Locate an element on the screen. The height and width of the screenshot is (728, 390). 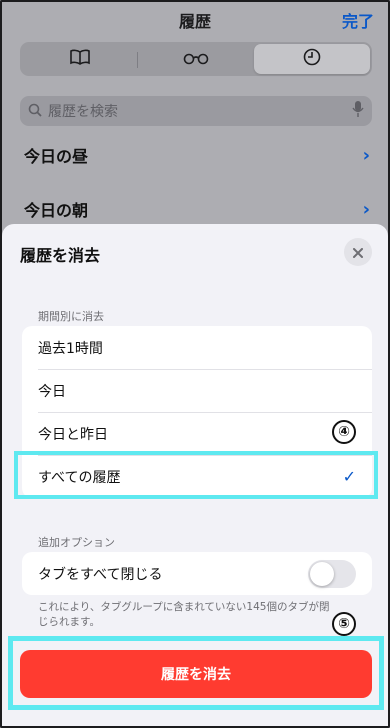
history-section-label: 今日の朝 is located at coordinates (56, 210).